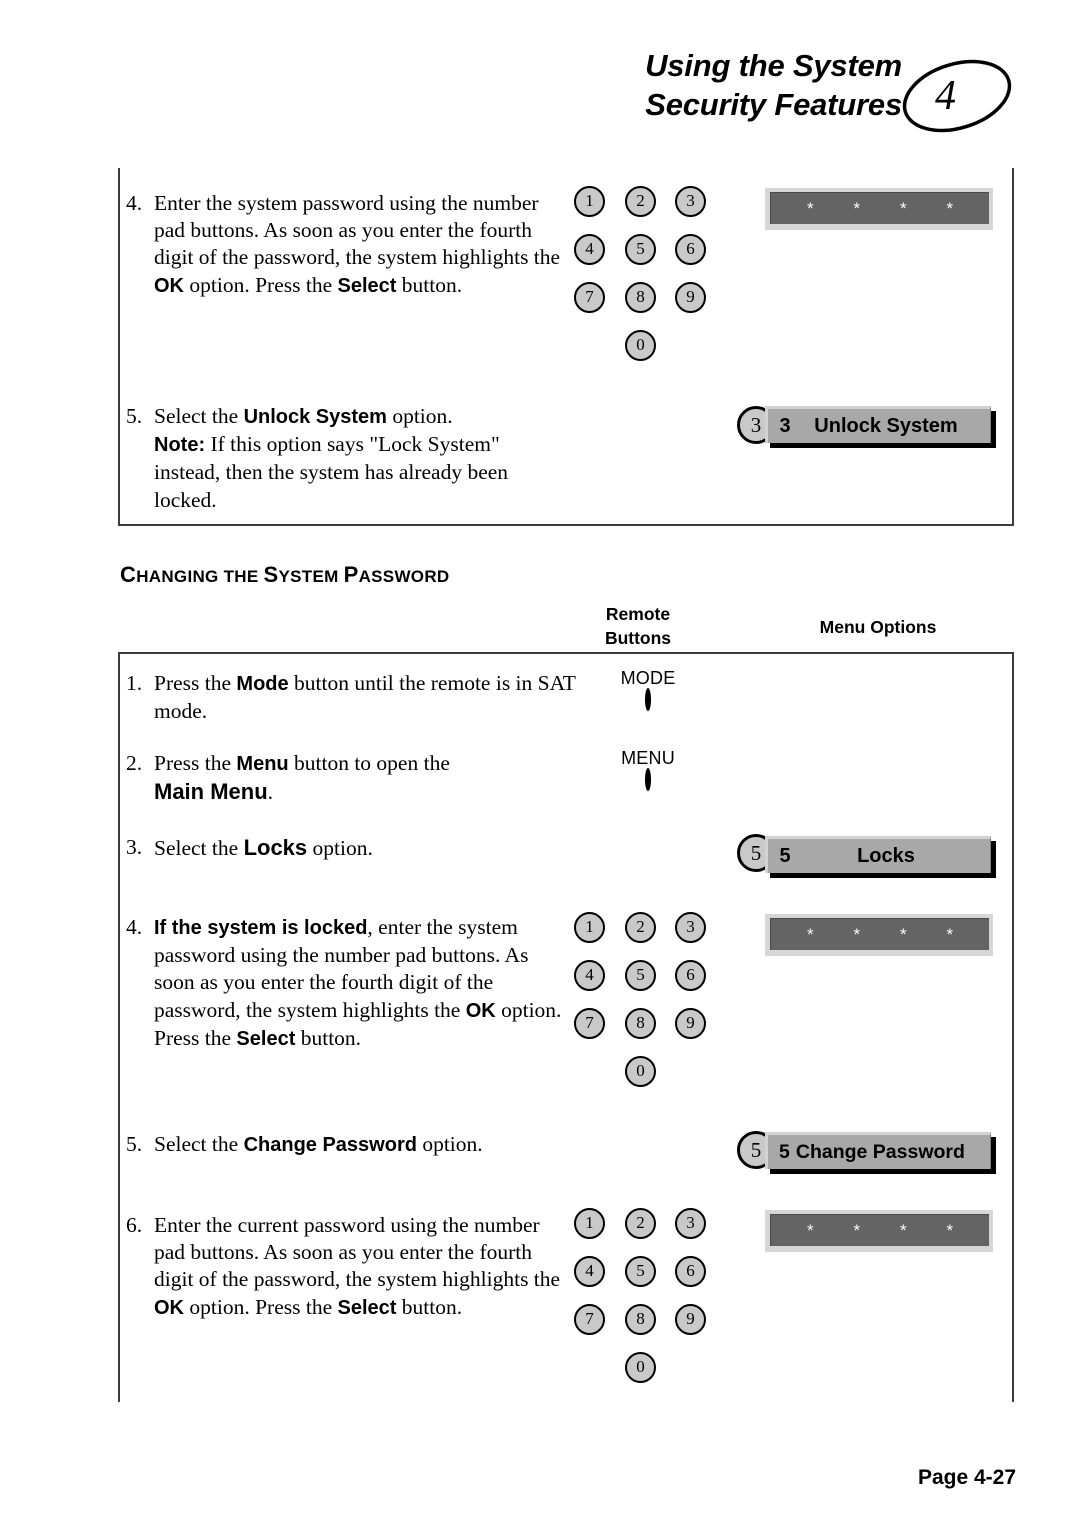  I want to click on column-header-remote-buttons: Remote Buttons, so click(638, 626).